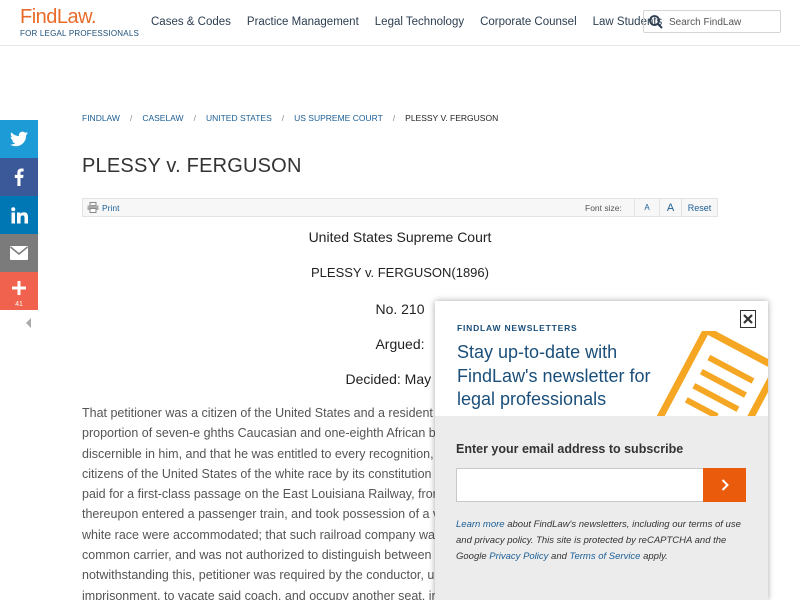 Image resolution: width=800 pixels, height=600 pixels. I want to click on breadcrumb-caselaw: CASELAW, so click(162, 118).